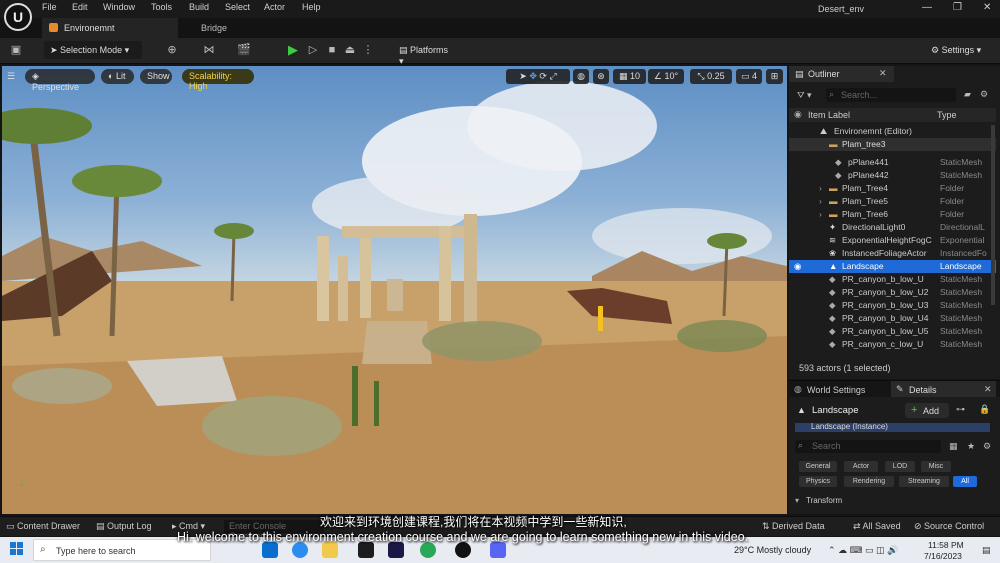 This screenshot has height=563, width=1000. I want to click on file-explorer-icon, so click(330, 550).